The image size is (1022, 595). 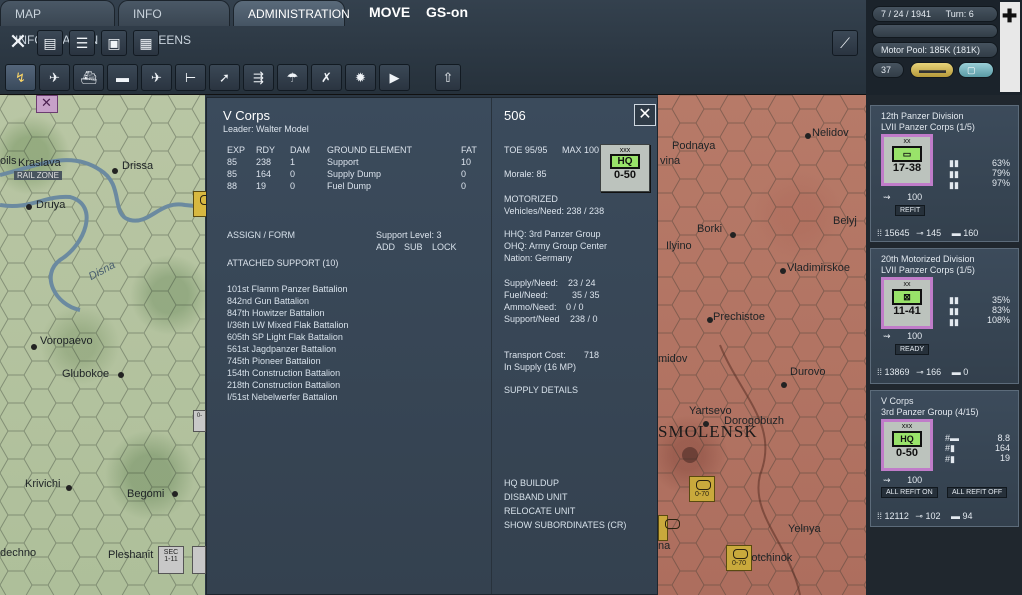 I want to click on map-unit: 0-, so click(x=199, y=421).